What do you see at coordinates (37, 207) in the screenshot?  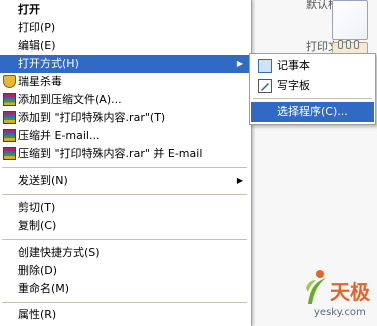 I see `menu-item-label: 剪切(T)` at bounding box center [37, 207].